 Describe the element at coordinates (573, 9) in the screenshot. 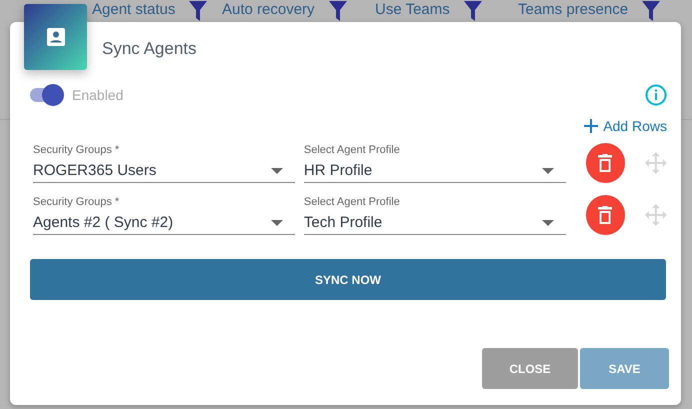

I see `column-header: Teams presence` at that location.